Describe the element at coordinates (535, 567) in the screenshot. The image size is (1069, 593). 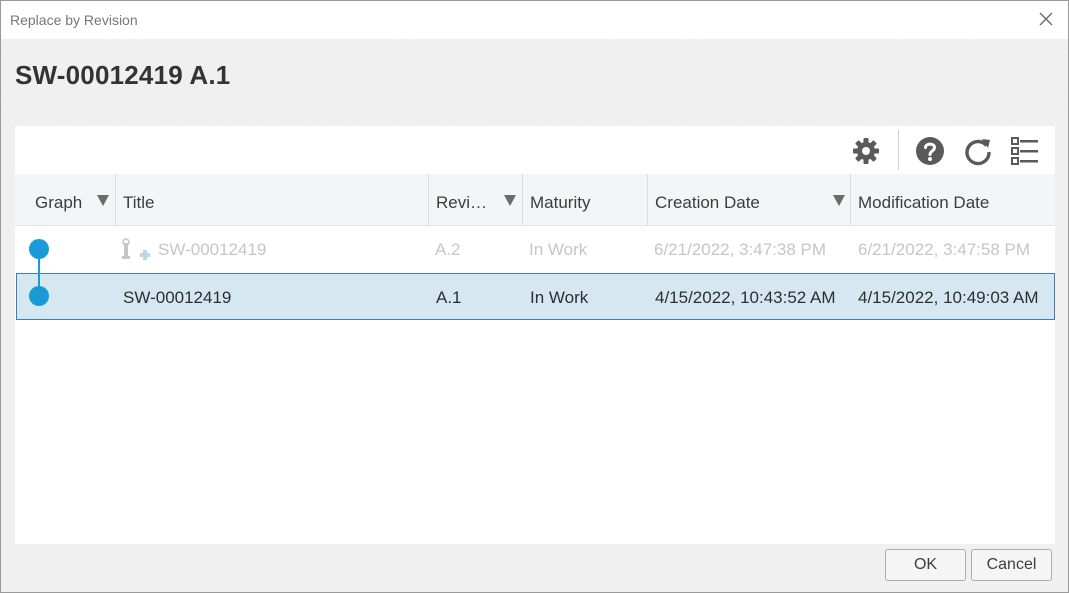
I see `dialog-footer: OK Cancel` at that location.